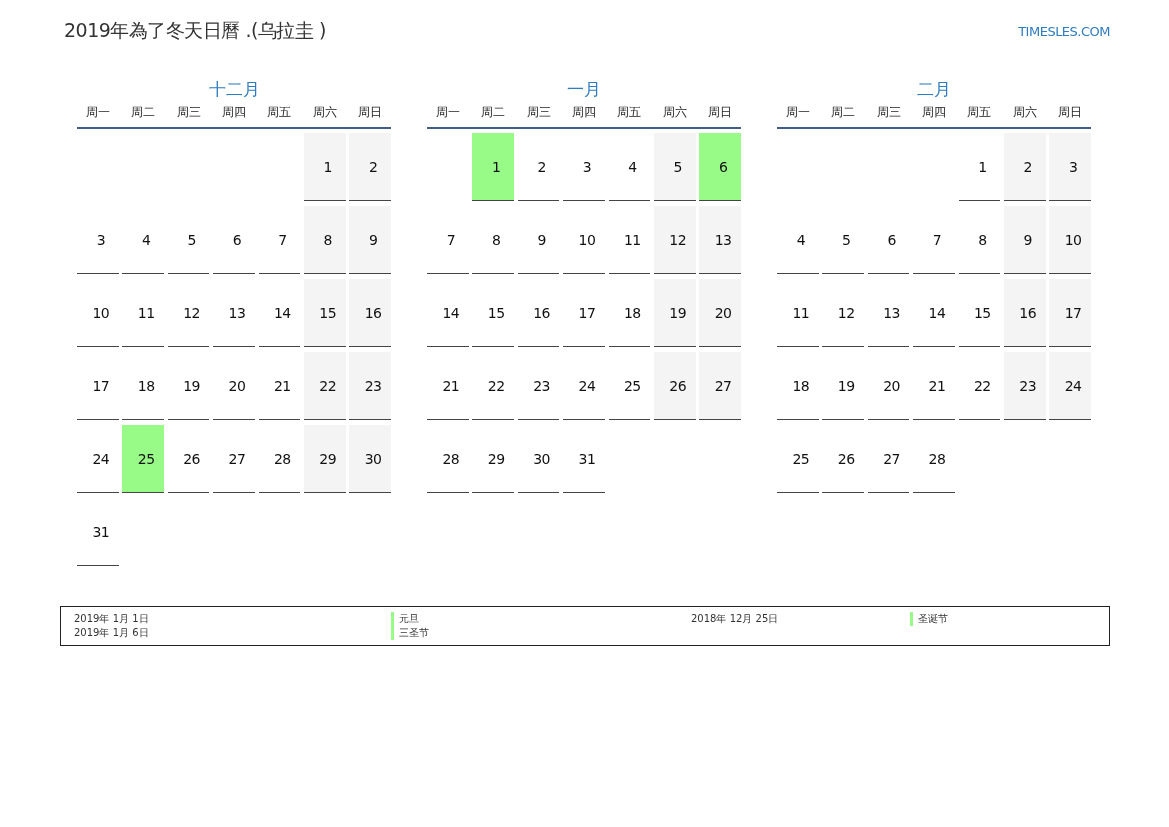 The width and height of the screenshot is (1169, 827). Describe the element at coordinates (324, 386) in the screenshot. I see `day-cell: 22` at that location.